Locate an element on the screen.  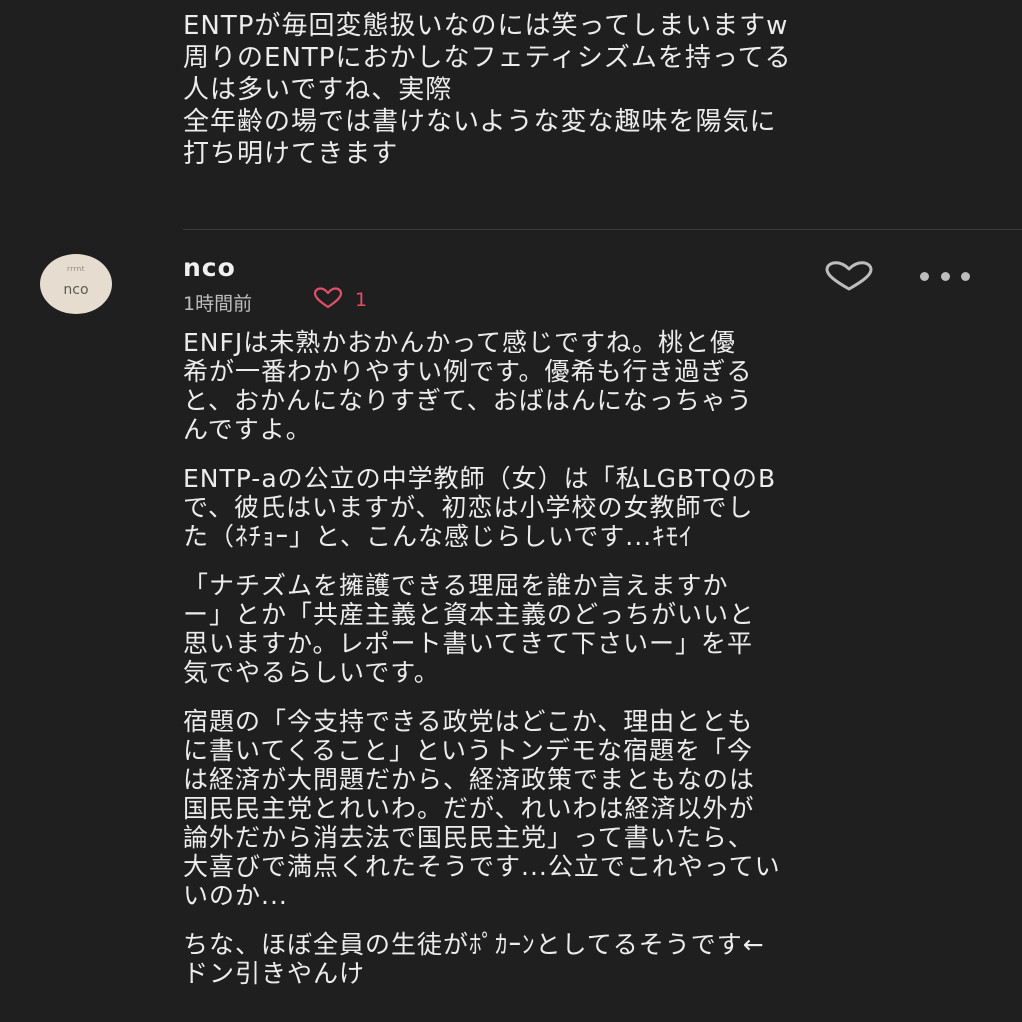
avatar-name: nco is located at coordinates (76, 290).